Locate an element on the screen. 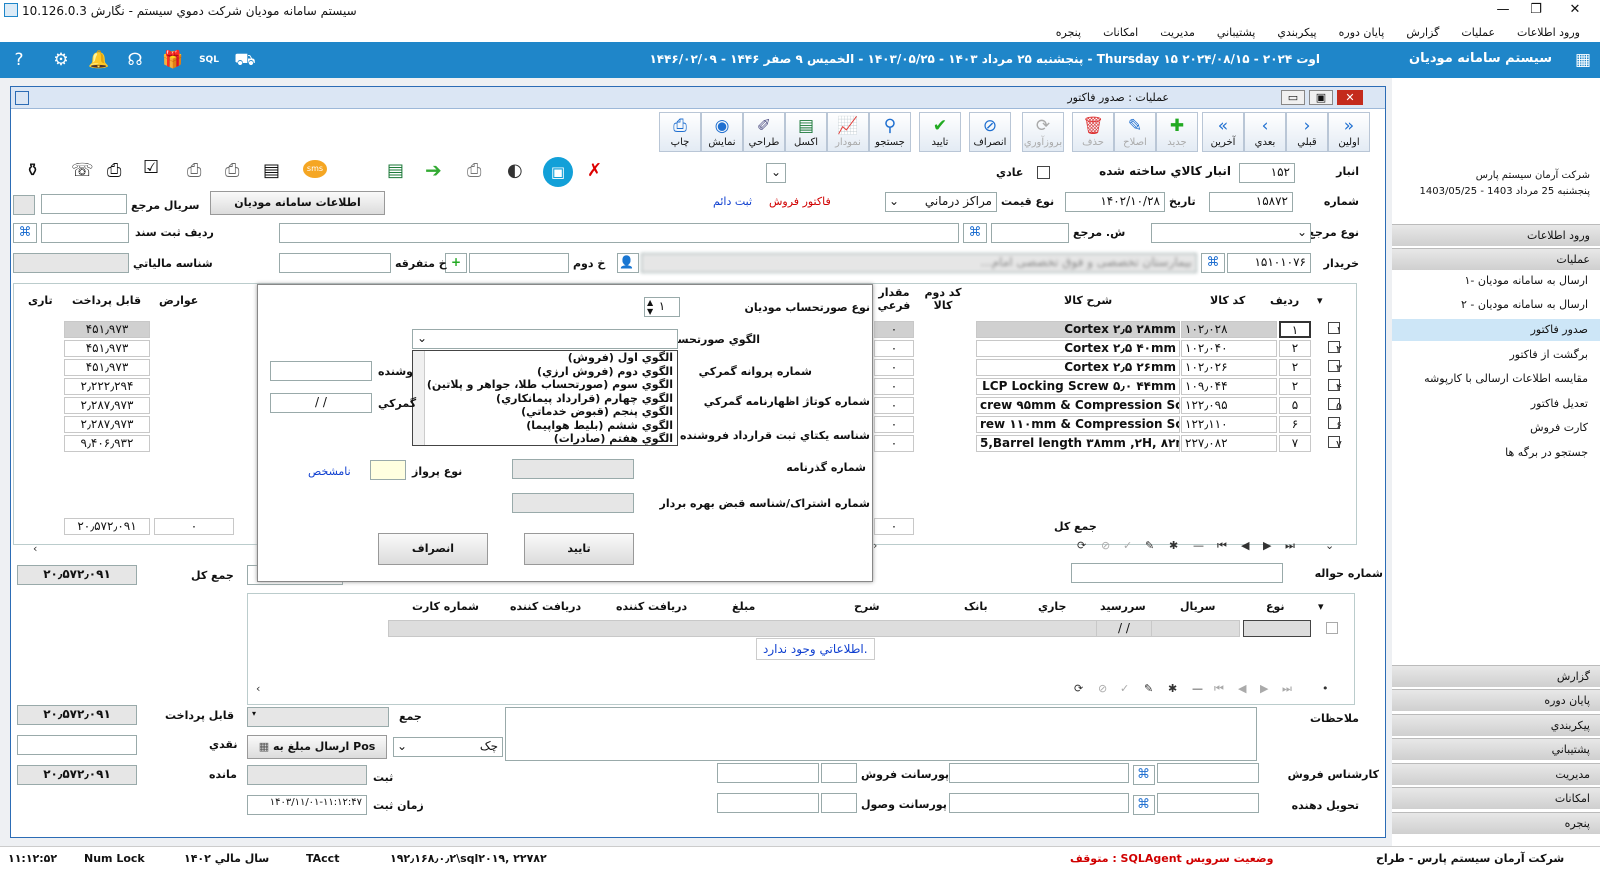 This screenshot has width=1600, height=870. multi-doc-icon: ▤ is located at coordinates (271, 170).